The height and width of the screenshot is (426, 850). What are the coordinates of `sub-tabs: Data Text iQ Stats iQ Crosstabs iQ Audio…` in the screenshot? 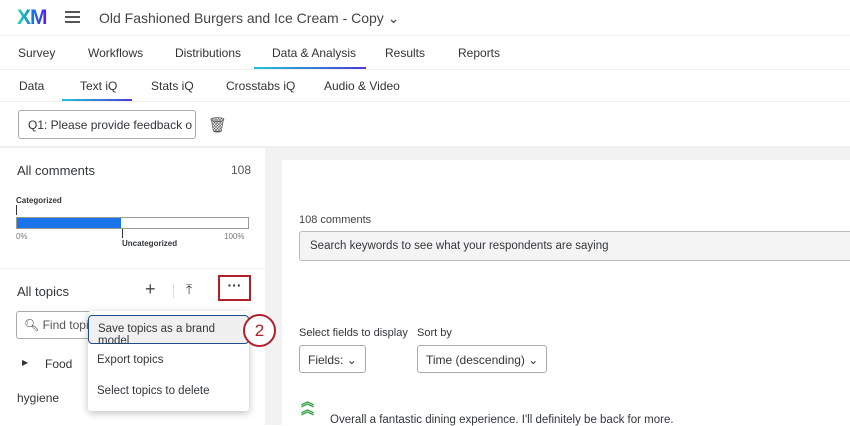 It's located at (425, 86).